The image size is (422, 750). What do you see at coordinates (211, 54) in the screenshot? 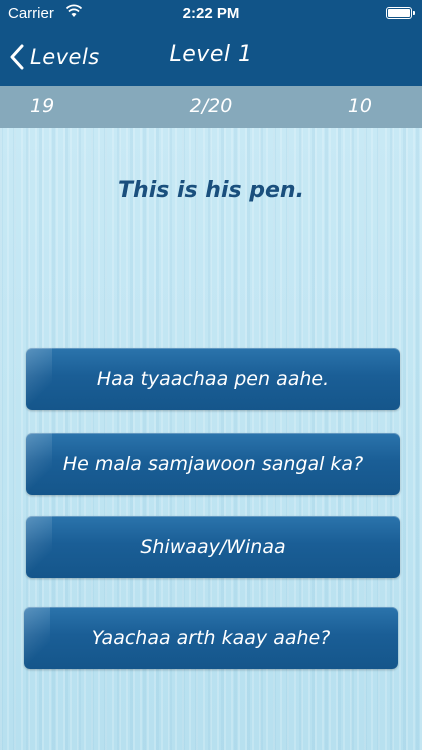
I see `page-title: Level 1` at bounding box center [211, 54].